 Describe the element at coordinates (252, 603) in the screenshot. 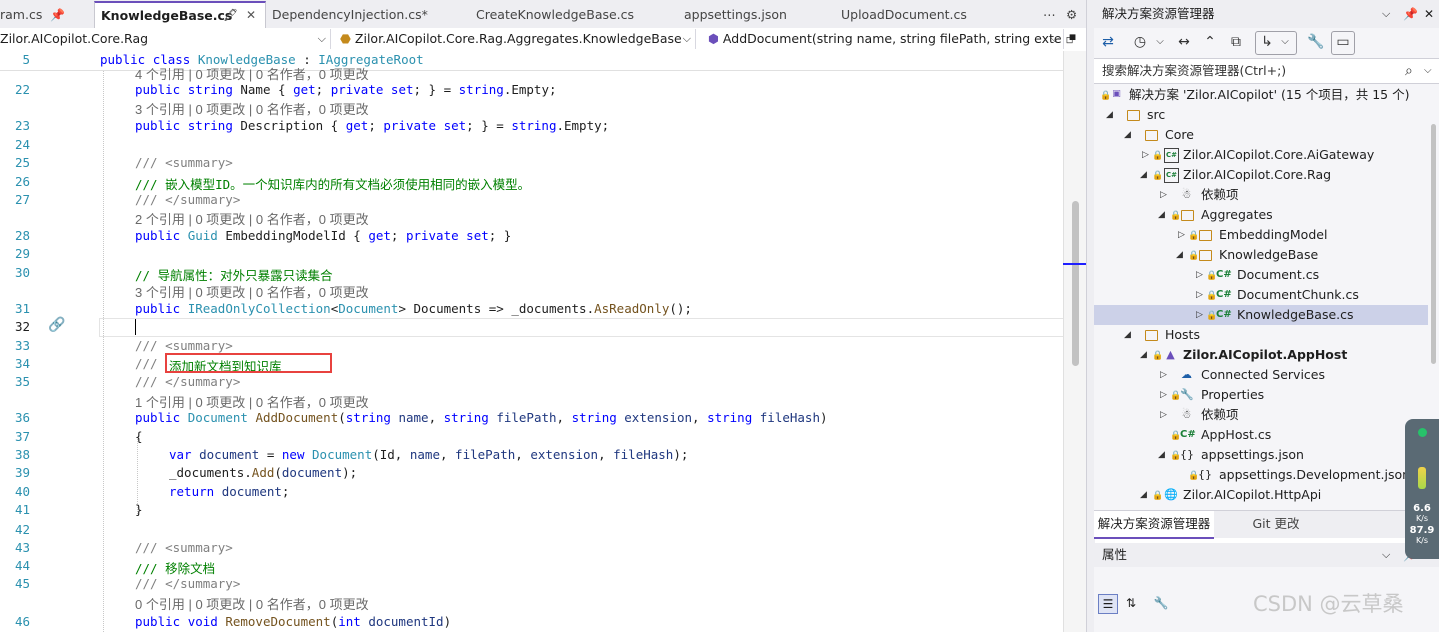

I see `codelens: 0 个引用 | 0 项更改 | 0 名作者，0 项更改` at that location.